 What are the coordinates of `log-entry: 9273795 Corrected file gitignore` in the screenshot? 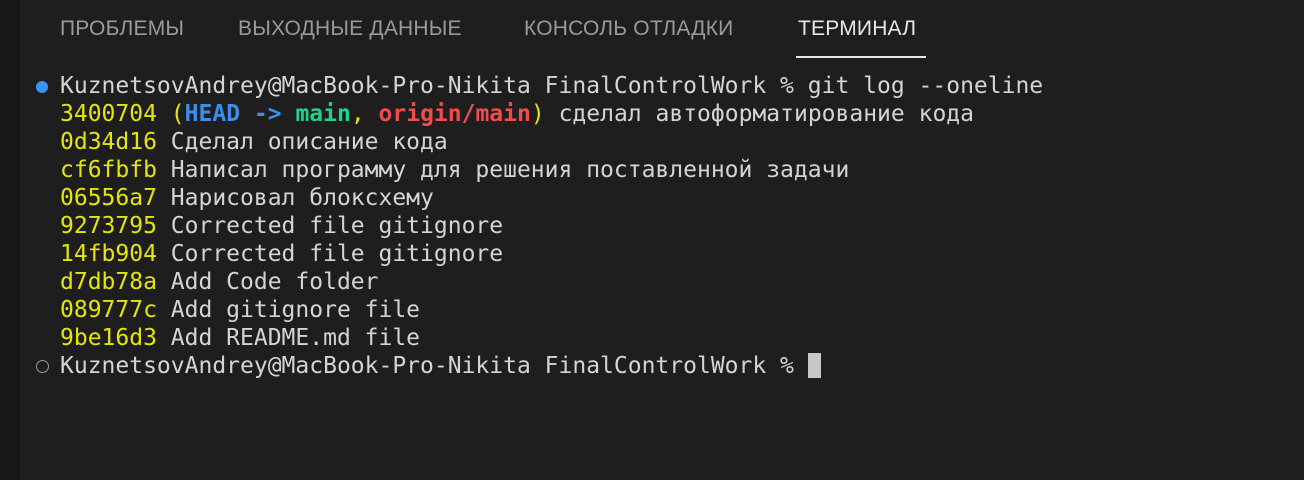 It's located at (281, 226).